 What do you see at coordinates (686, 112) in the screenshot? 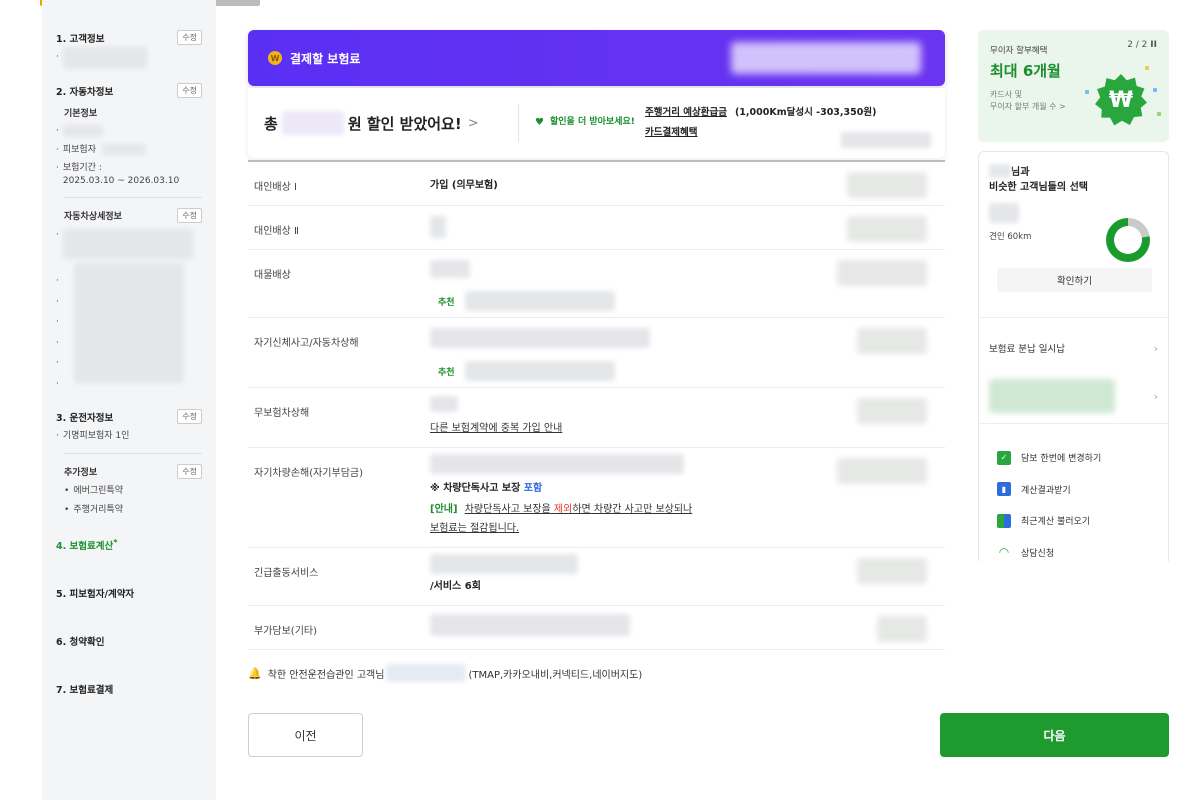
I see `mileage-refund-link: 주행거리 예상환급금` at bounding box center [686, 112].